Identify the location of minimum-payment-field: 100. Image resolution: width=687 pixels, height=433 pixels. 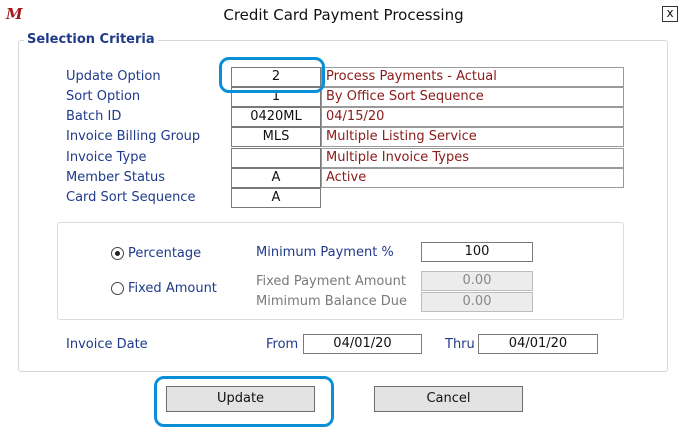
(477, 252).